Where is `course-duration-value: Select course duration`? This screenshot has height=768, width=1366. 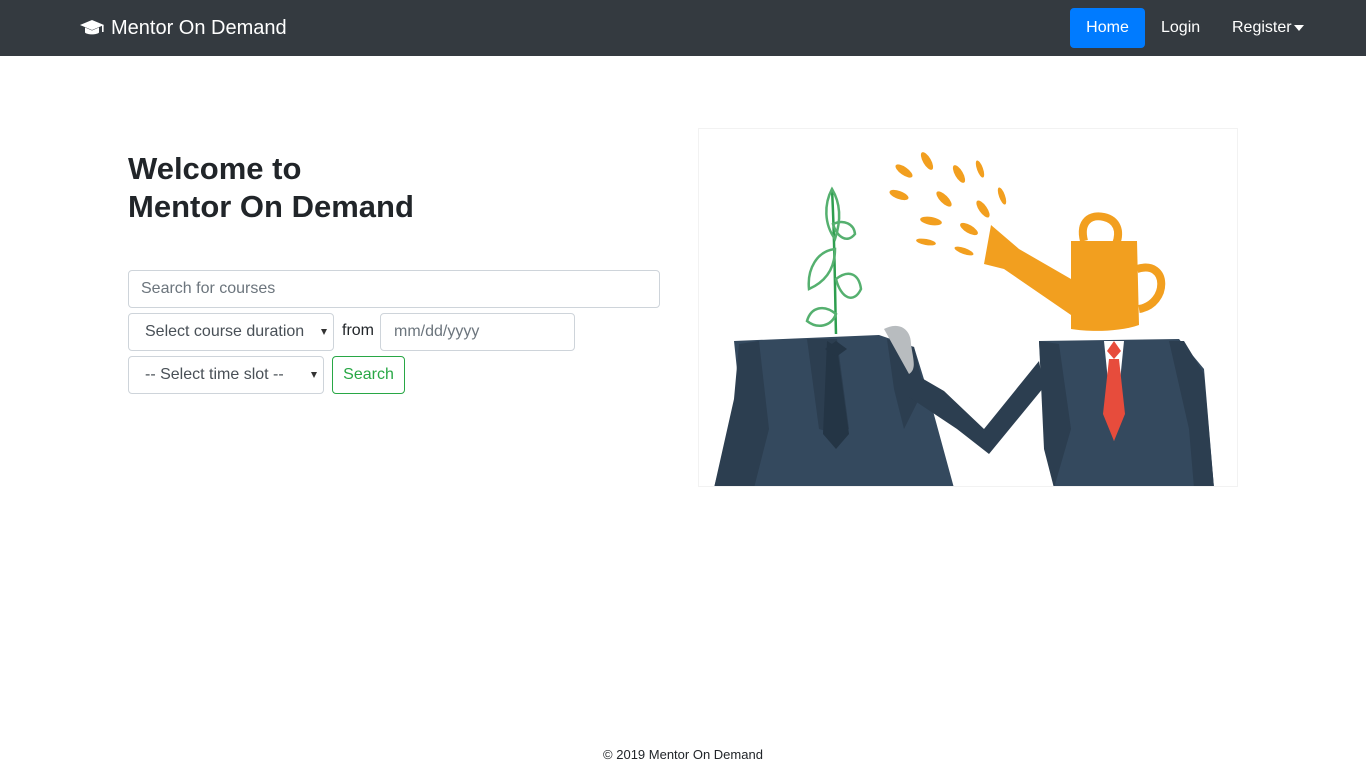 course-duration-value: Select course duration is located at coordinates (225, 331).